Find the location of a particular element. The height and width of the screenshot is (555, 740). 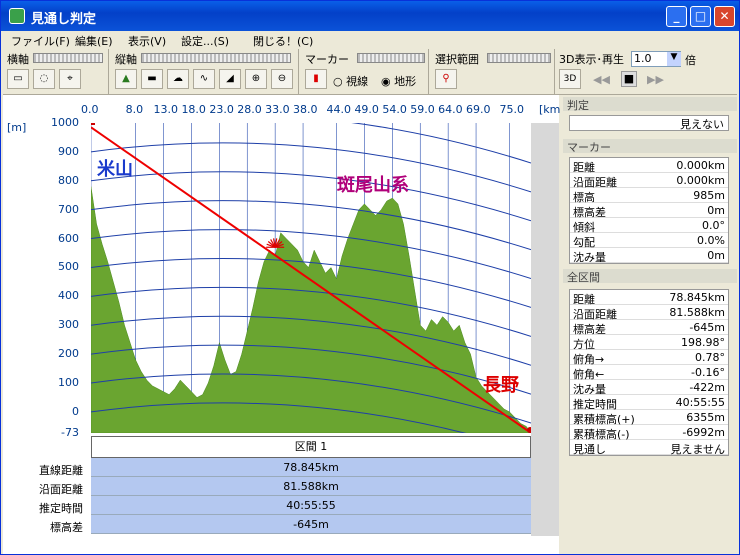

zoom-out-icon: ⊖ is located at coordinates (282, 79).